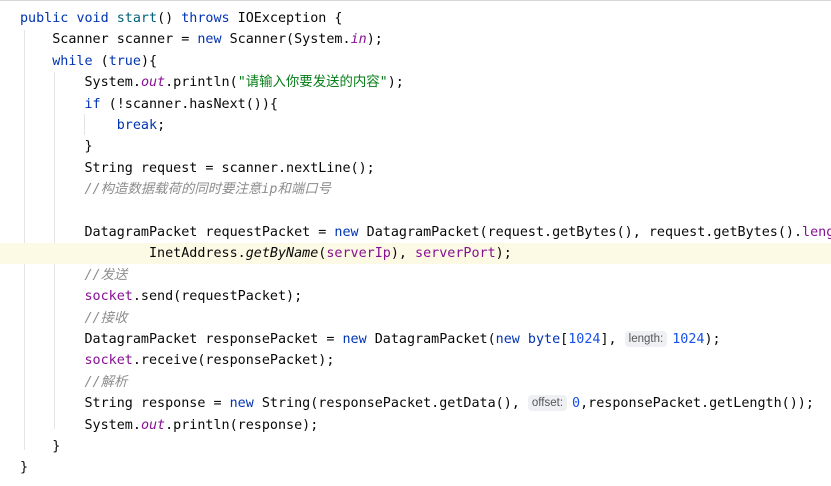 This screenshot has width=831, height=486. I want to click on code-line, so click(415, 211).